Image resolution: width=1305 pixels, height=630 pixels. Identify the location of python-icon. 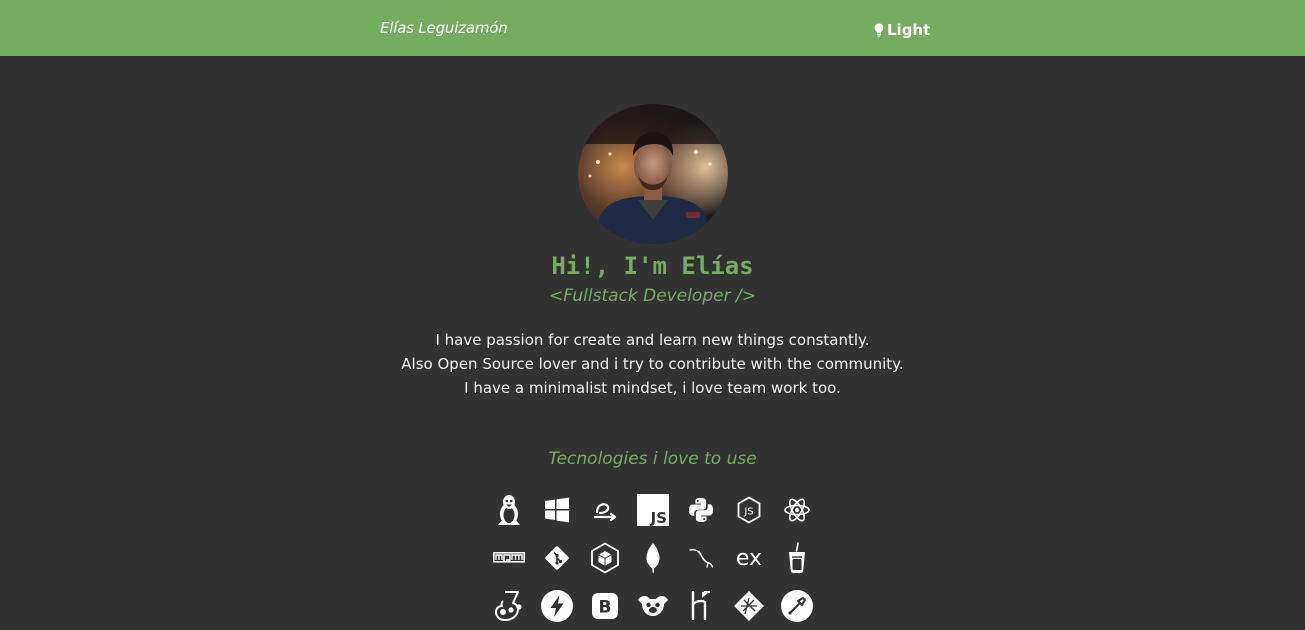
(701, 510).